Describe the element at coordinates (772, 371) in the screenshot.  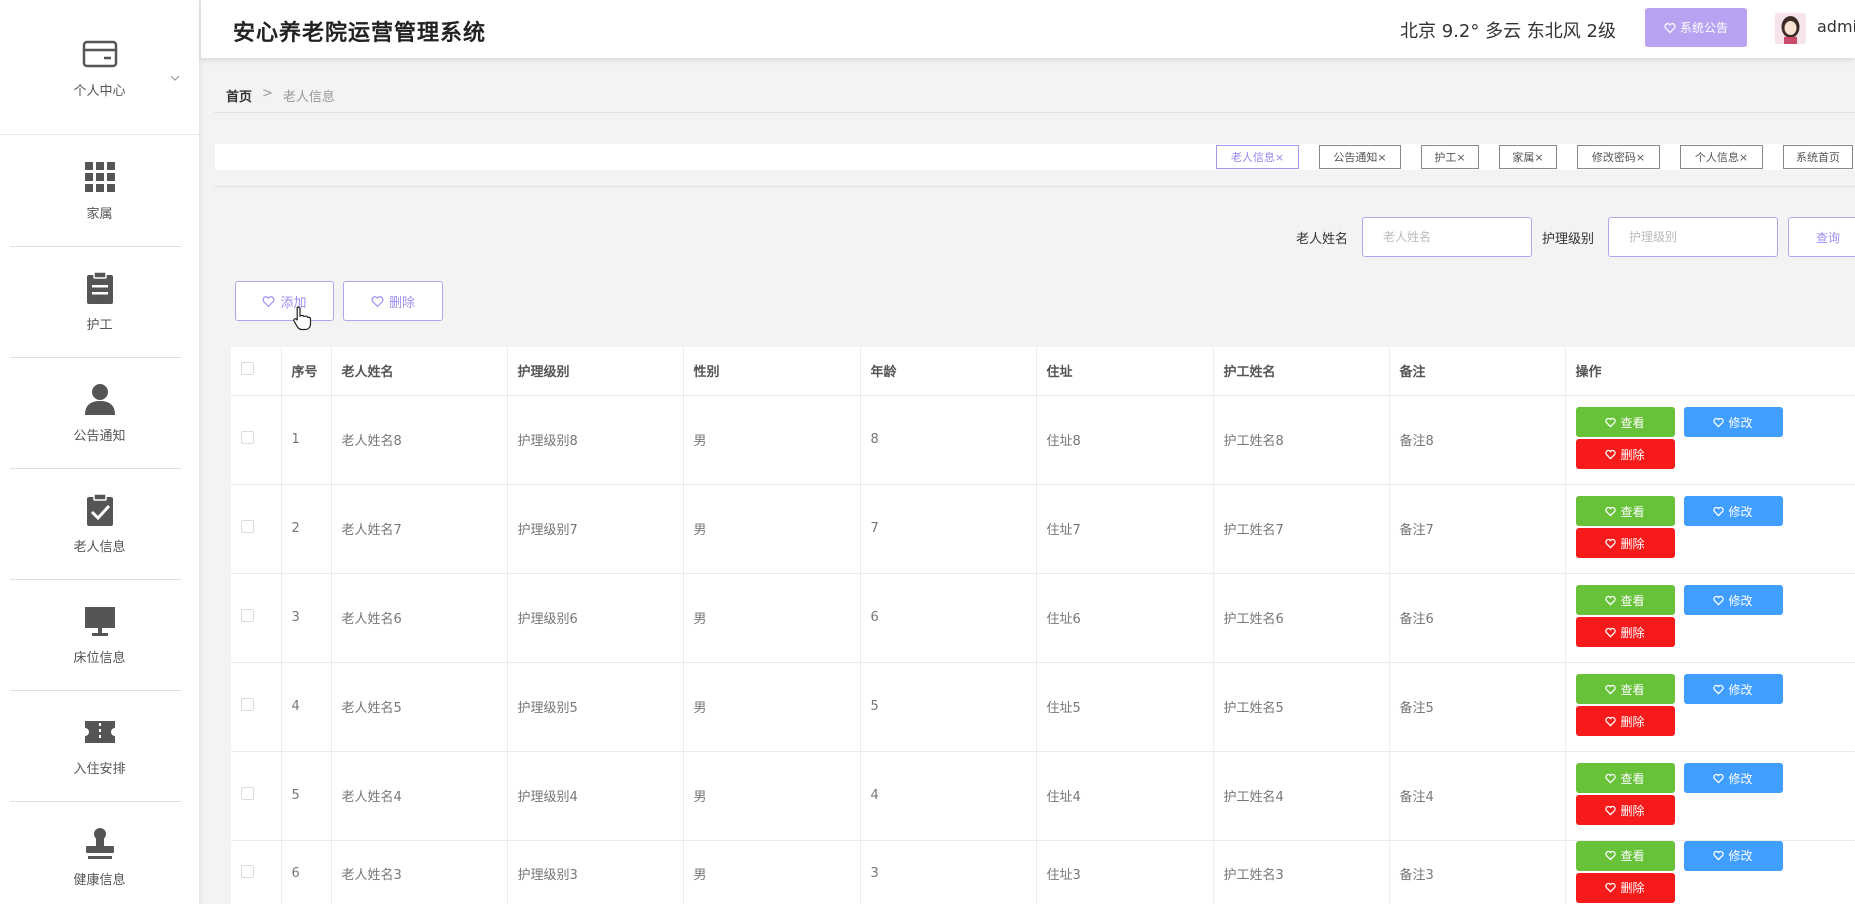
I see `column-header: 性别` at that location.